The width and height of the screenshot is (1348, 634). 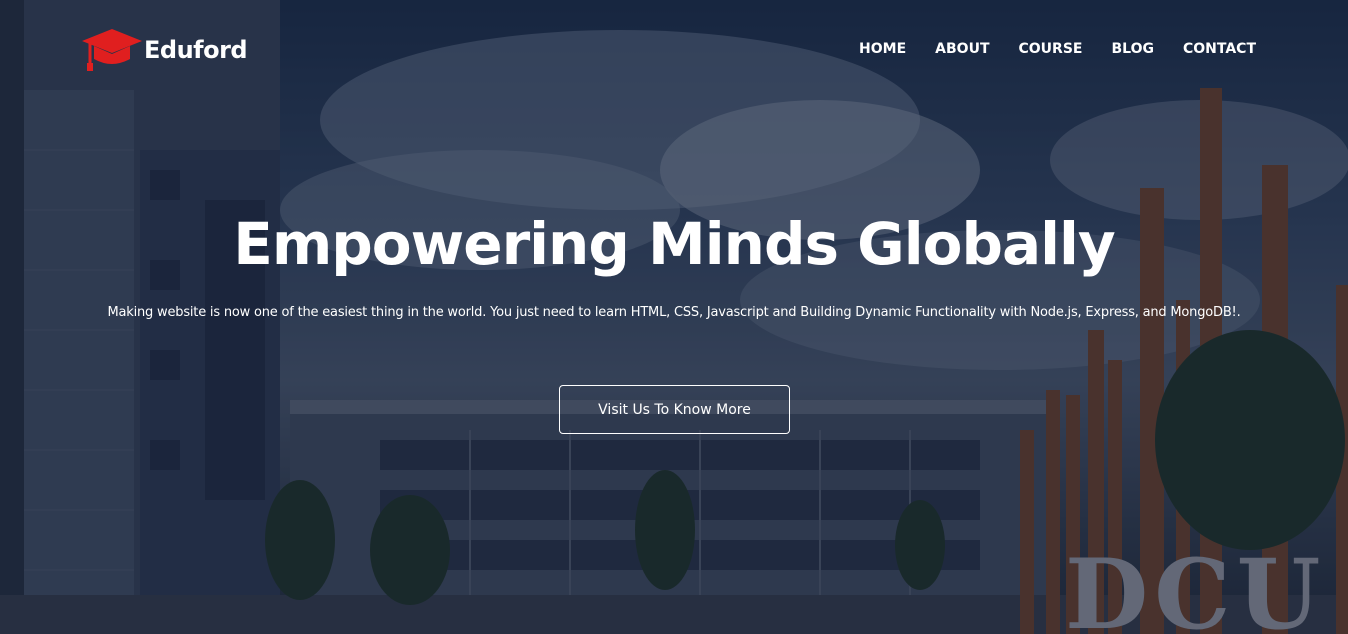 I want to click on main-nav: HOME ABOUT COURSE BLOG CONTACT, so click(x=1057, y=49).